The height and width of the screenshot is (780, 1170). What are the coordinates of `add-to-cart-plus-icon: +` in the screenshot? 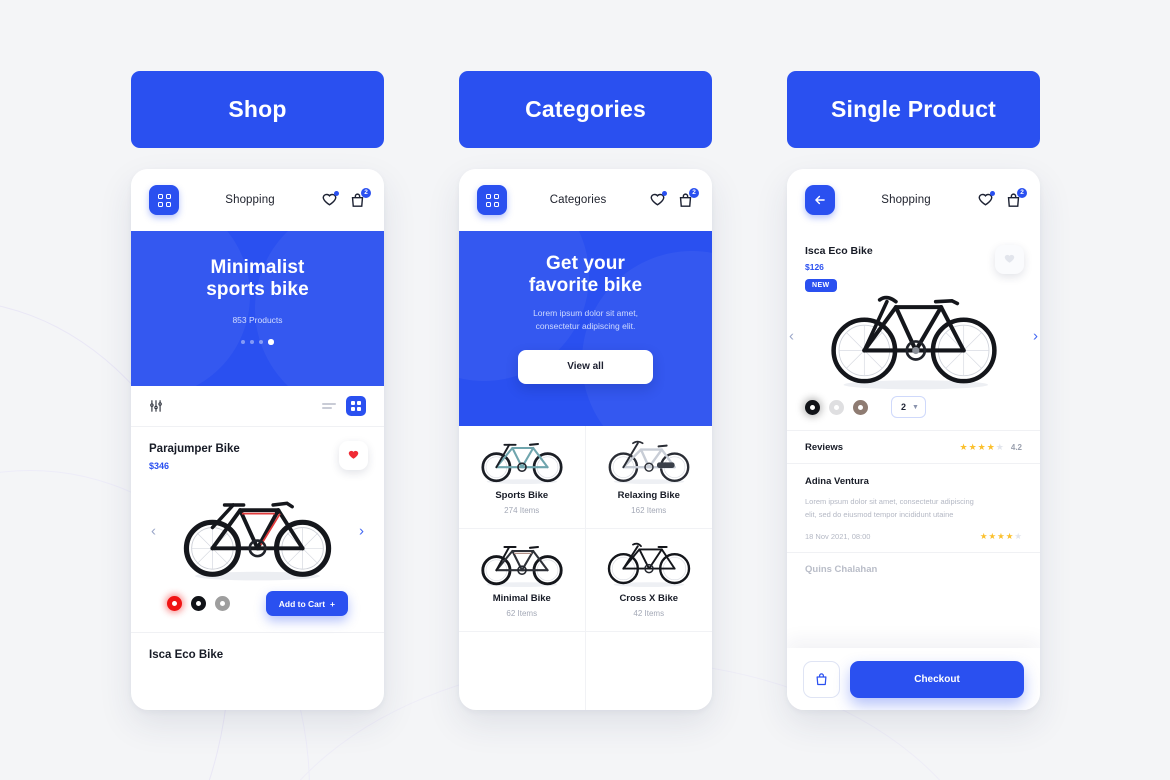 It's located at (332, 603).